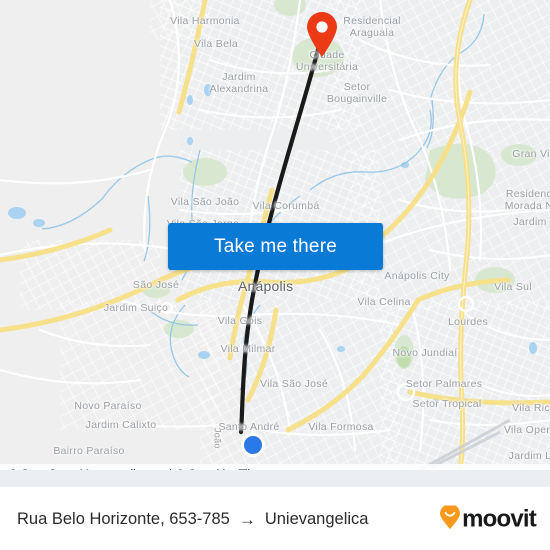 Image resolution: width=550 pixels, height=550 pixels. Describe the element at coordinates (219, 469) in the screenshot. I see `attribution-openmaptiles: © OpenMapTiles` at that location.